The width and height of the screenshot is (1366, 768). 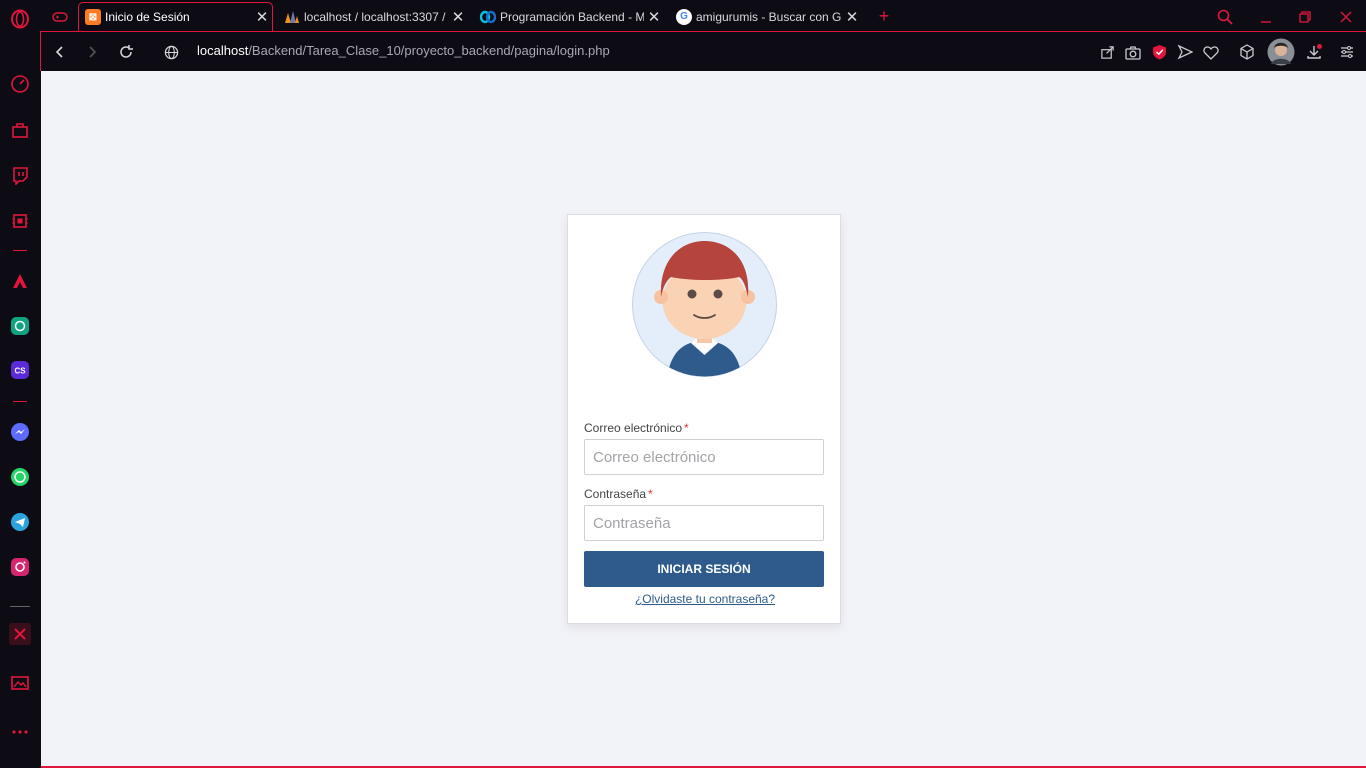 I want to click on send-icon, so click(x=1185, y=52).